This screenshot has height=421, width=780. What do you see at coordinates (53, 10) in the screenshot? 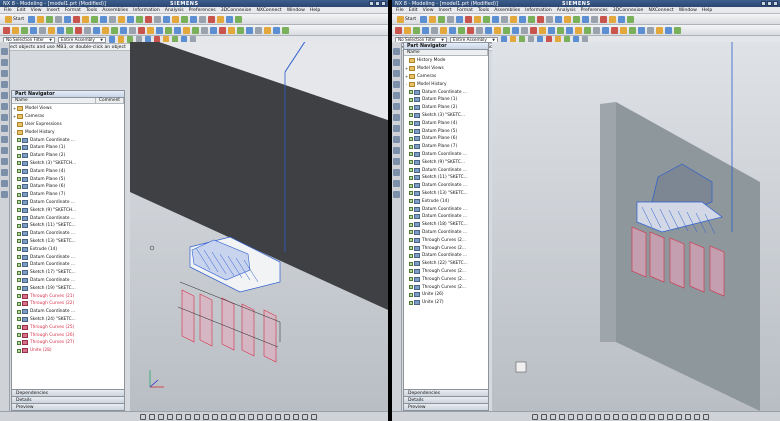
I see `menu-insert: Insert` at bounding box center [53, 10].